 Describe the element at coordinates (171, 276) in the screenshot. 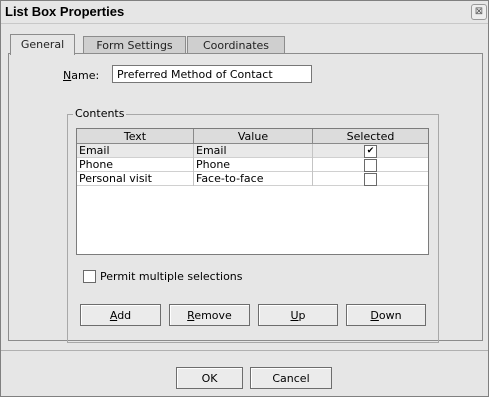

I see `permit-multiple-label: Permit multiple selections` at that location.